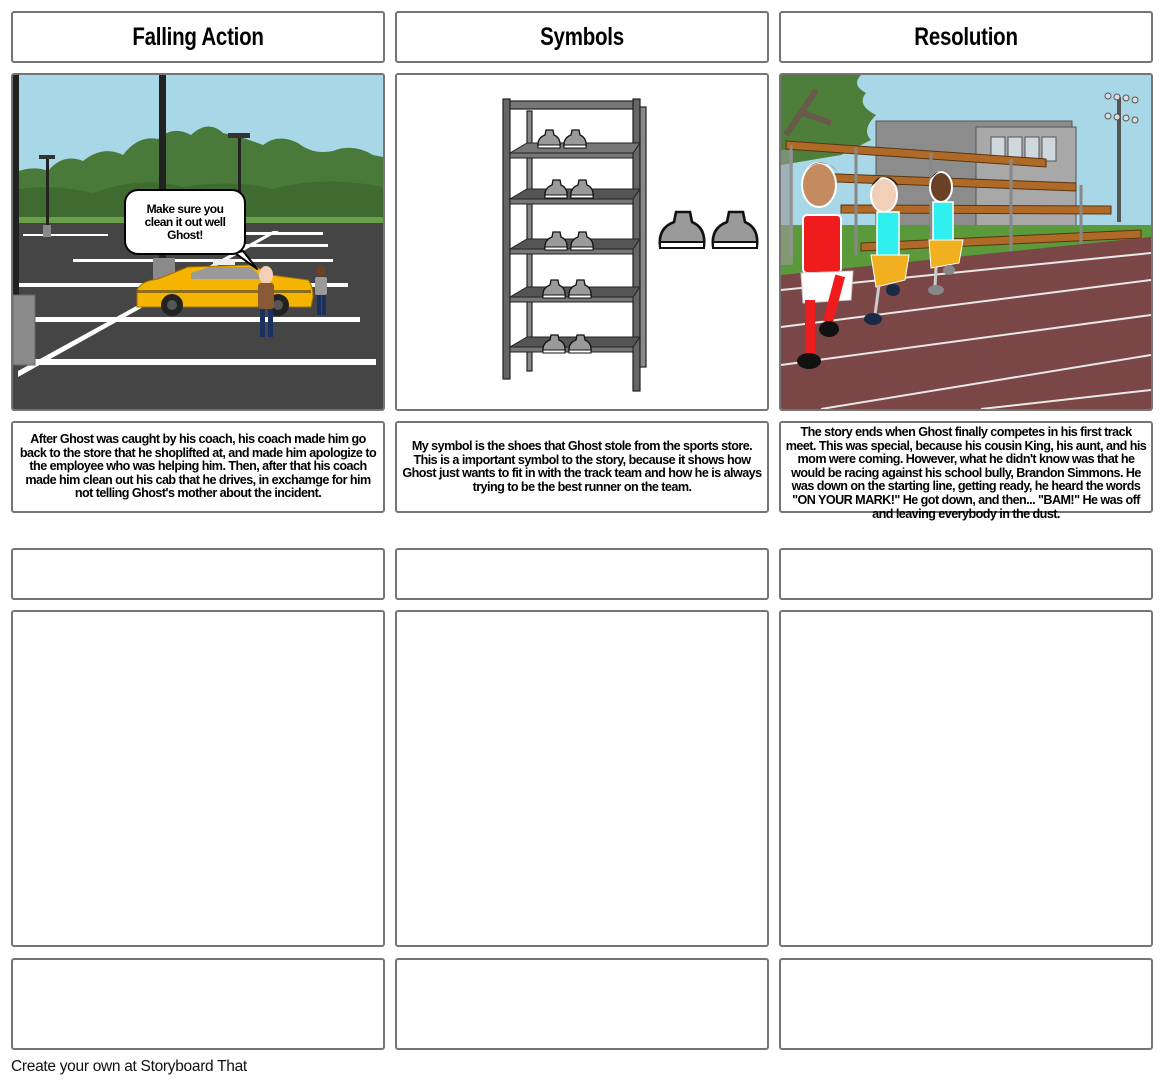  I want to click on title-symbols: Symbols, so click(582, 36).